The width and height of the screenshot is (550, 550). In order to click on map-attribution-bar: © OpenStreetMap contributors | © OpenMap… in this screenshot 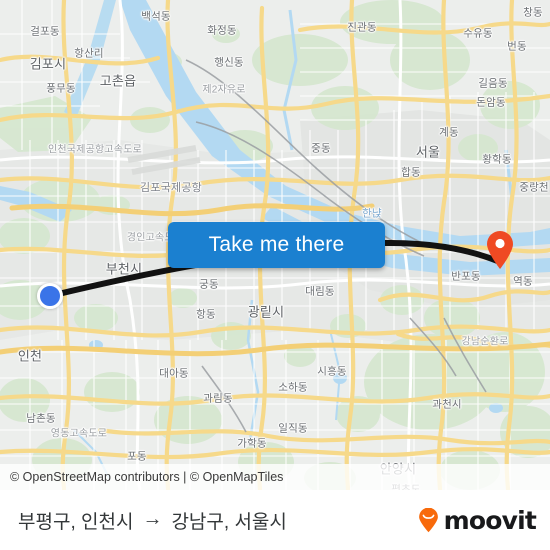, I will do `click(275, 477)`.